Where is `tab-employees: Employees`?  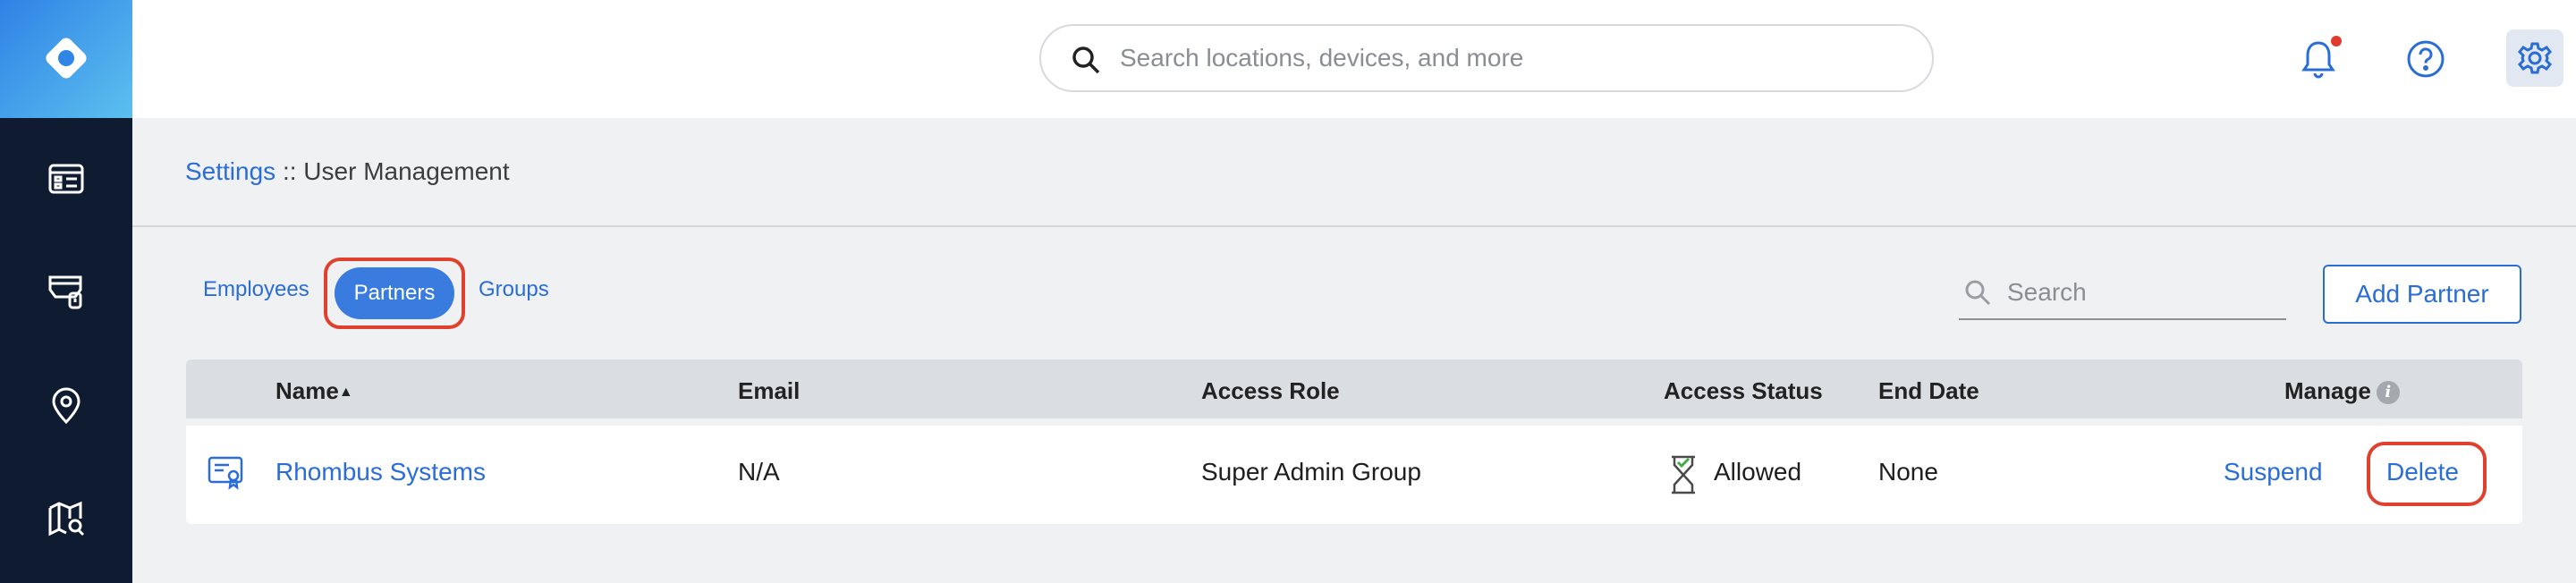
tab-employees: Employees is located at coordinates (256, 289).